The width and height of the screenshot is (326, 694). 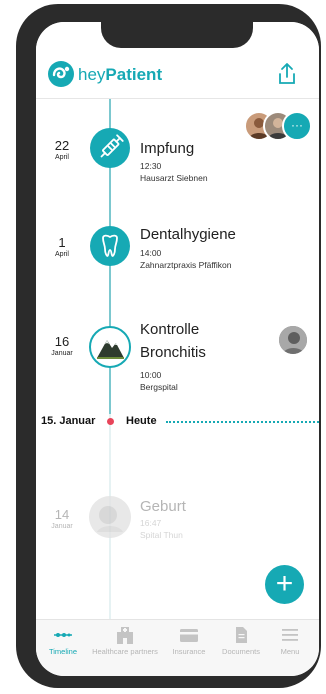 I want to click on tab-menu: Menu, so click(x=290, y=641).